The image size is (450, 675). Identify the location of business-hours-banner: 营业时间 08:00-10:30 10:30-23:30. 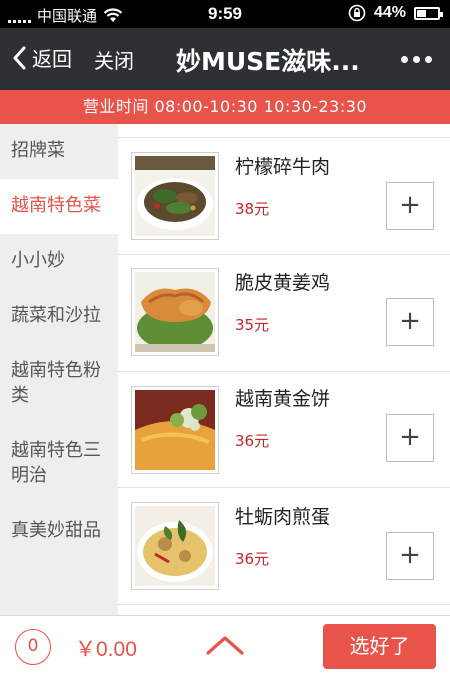
(225, 107).